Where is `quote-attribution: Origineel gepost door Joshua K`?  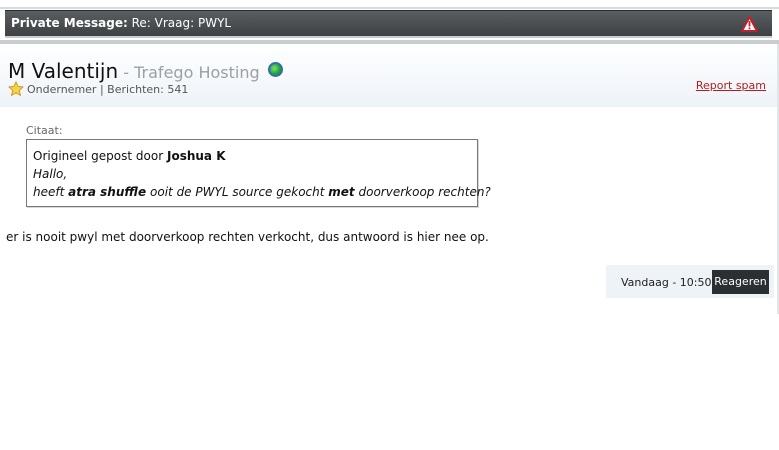 quote-attribution: Origineel gepost door Joshua K is located at coordinates (129, 156).